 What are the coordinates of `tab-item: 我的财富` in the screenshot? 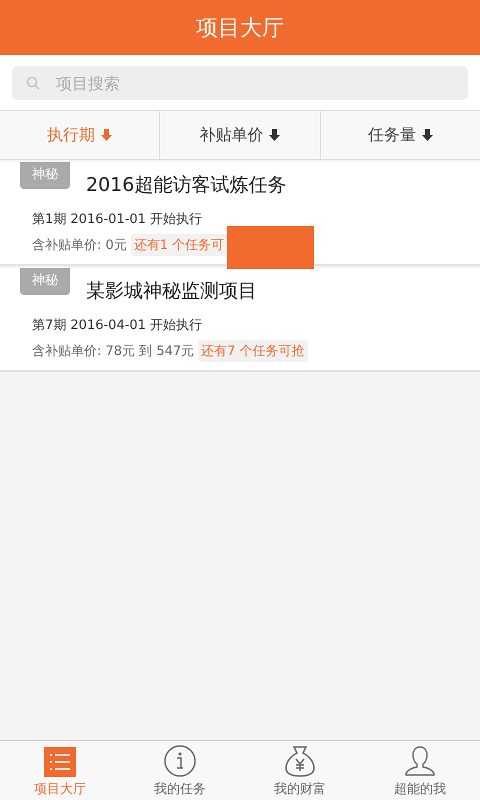 It's located at (300, 770).